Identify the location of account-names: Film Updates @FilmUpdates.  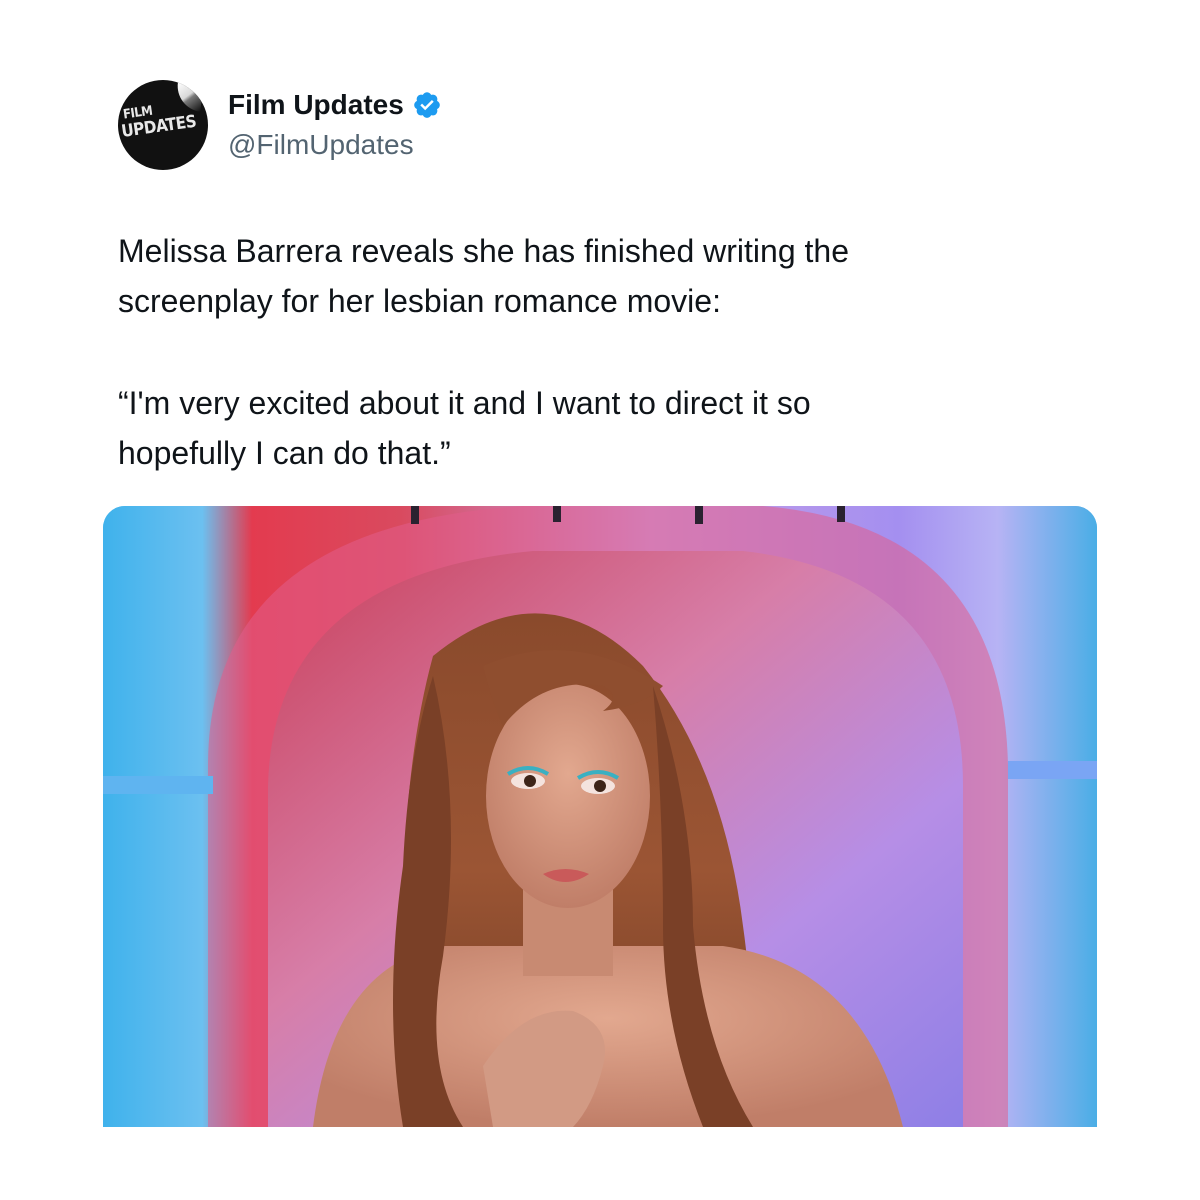
(335, 125).